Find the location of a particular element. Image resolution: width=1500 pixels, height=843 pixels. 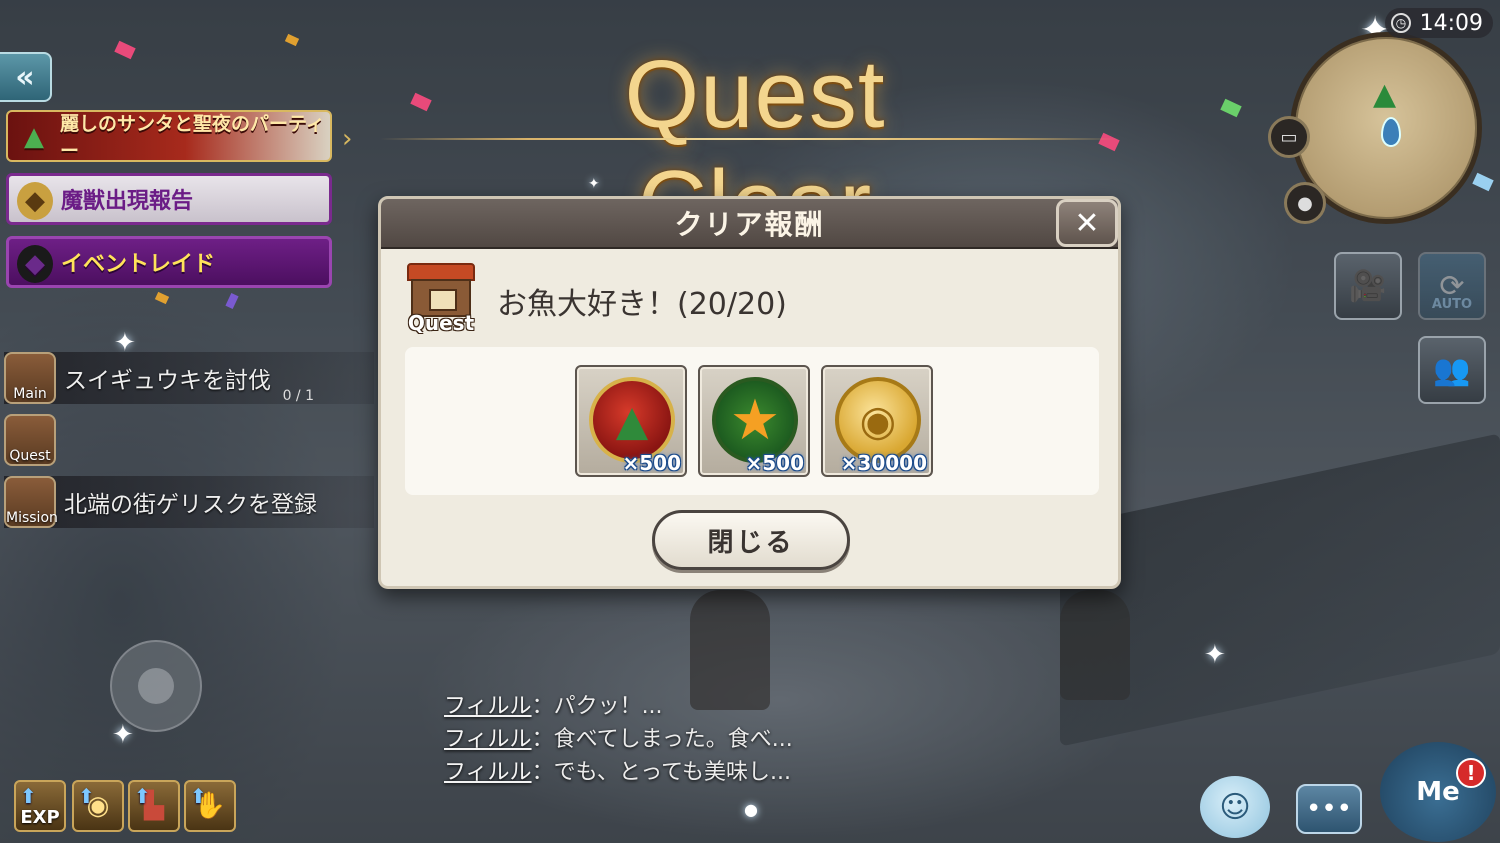

quest-badge-label: Main is located at coordinates (30, 394).